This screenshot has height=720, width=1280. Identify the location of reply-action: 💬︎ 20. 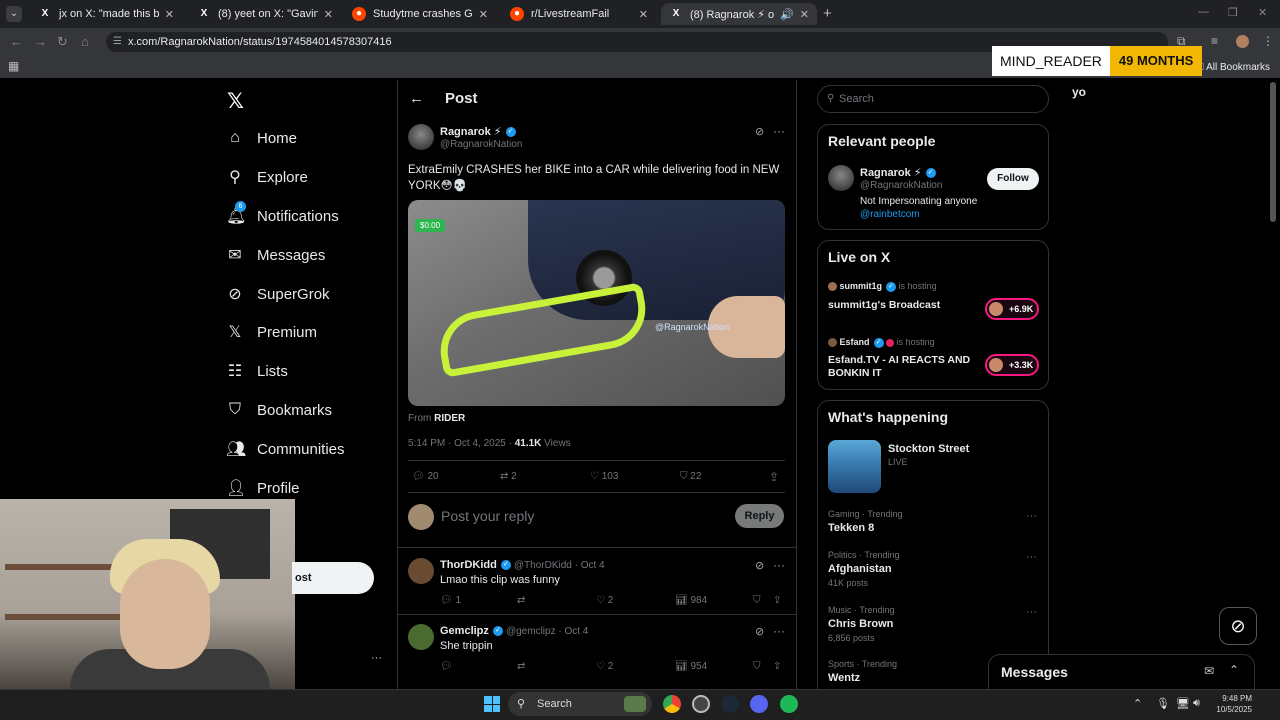
(425, 476).